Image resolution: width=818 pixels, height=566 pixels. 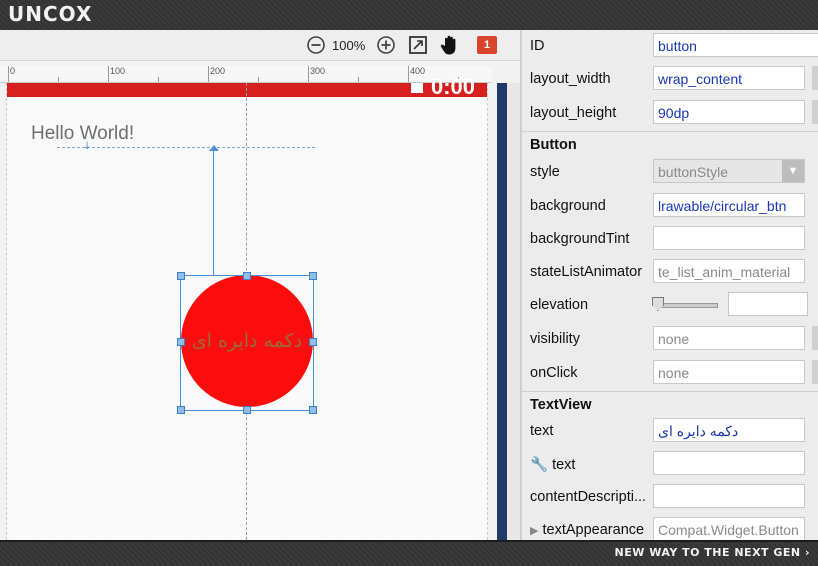 What do you see at coordinates (539, 465) in the screenshot?
I see `wrench-icon: 🔧` at bounding box center [539, 465].